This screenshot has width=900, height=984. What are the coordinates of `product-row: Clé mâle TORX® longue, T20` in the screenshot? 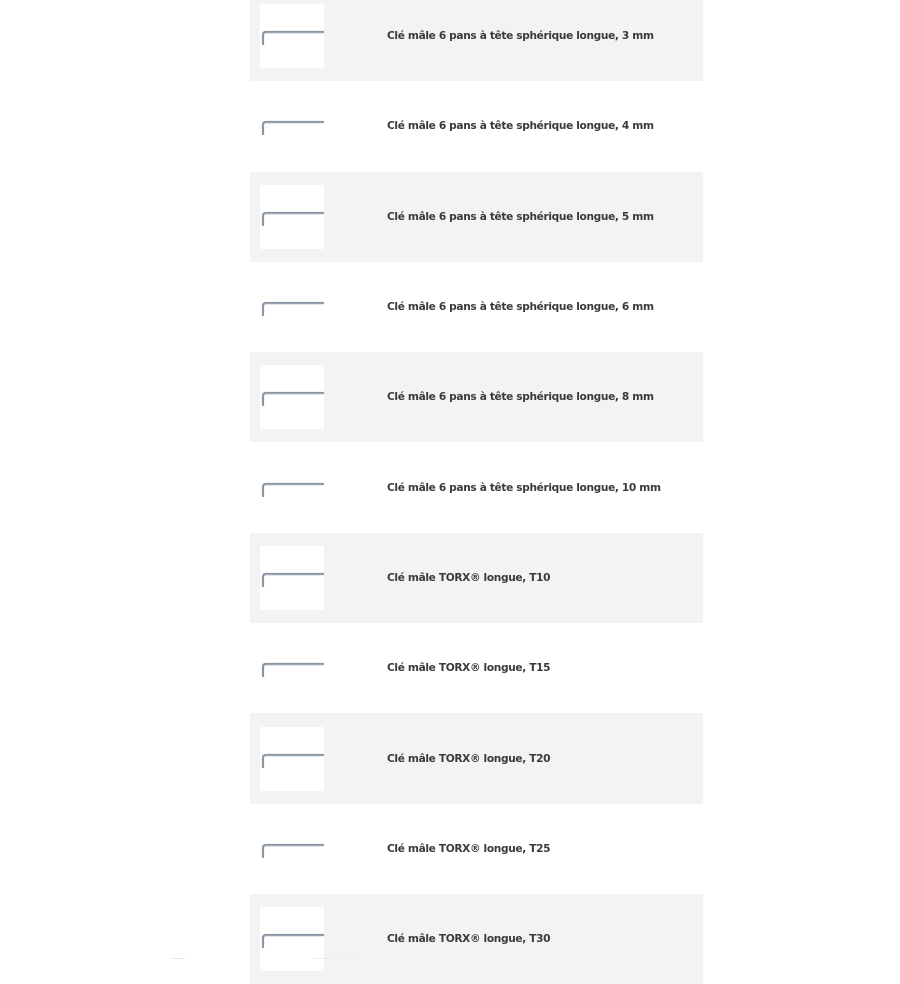 It's located at (476, 758).